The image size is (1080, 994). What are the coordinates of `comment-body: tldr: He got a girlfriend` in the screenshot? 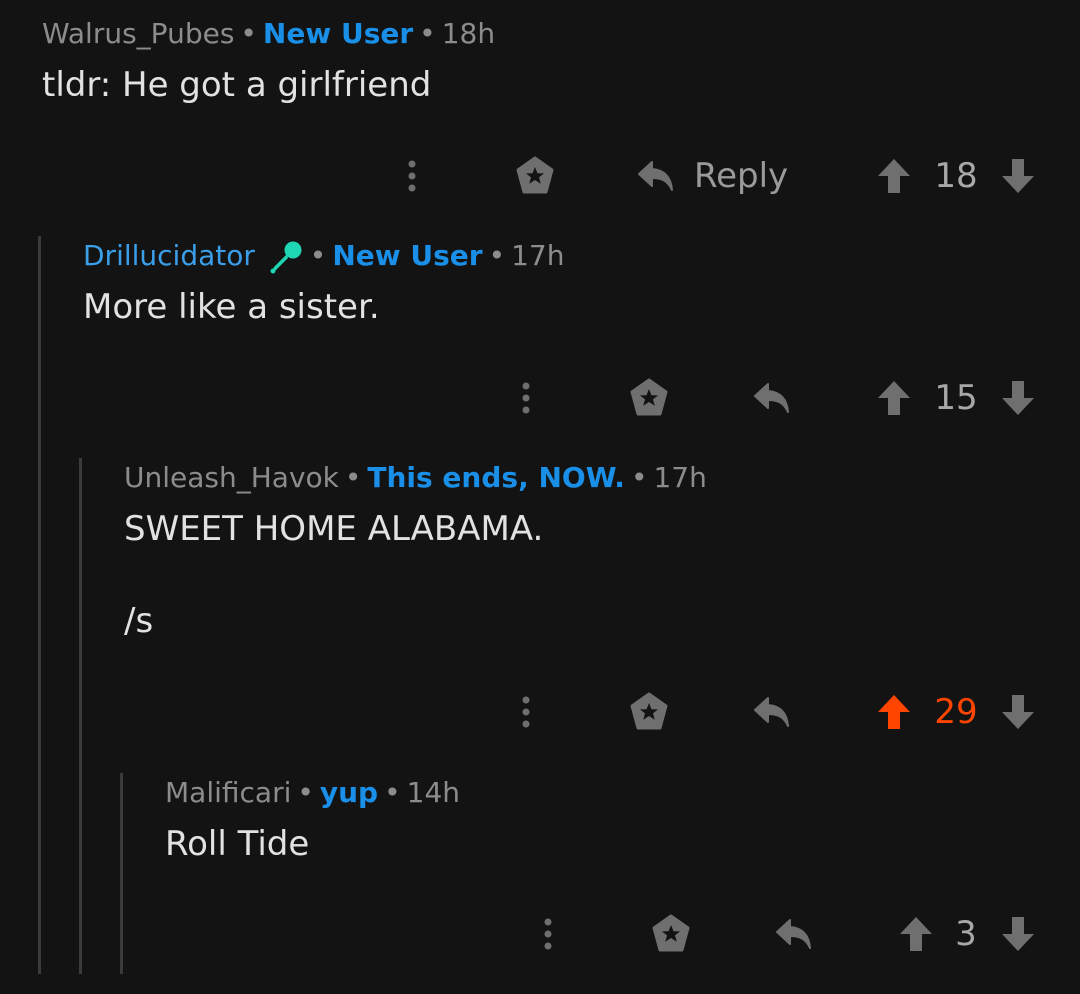 It's located at (237, 85).